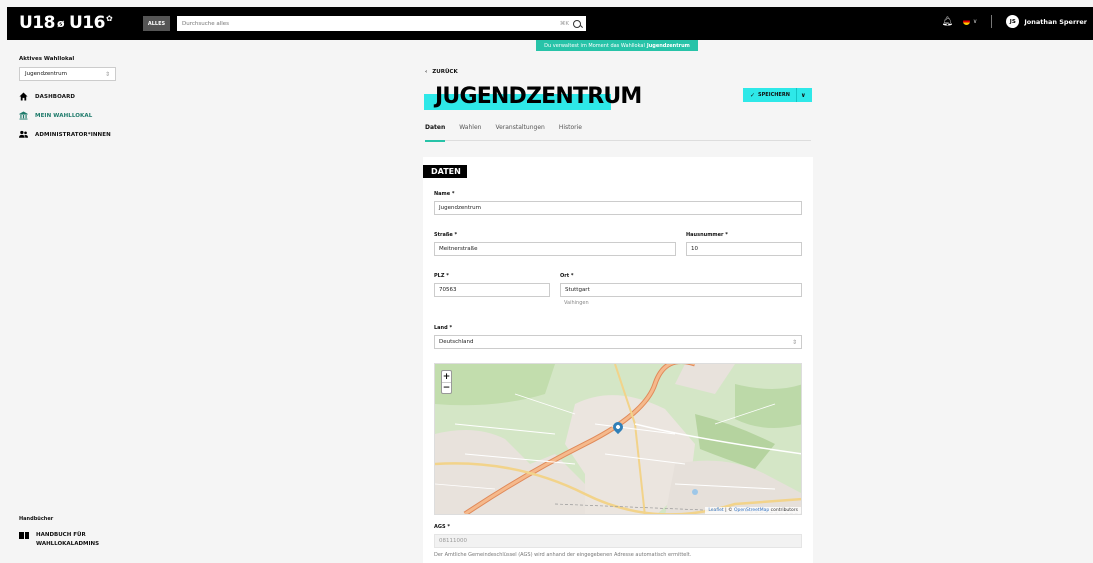 This screenshot has height=563, width=1093. I want to click on search-shortcut: ⌘K, so click(564, 23).